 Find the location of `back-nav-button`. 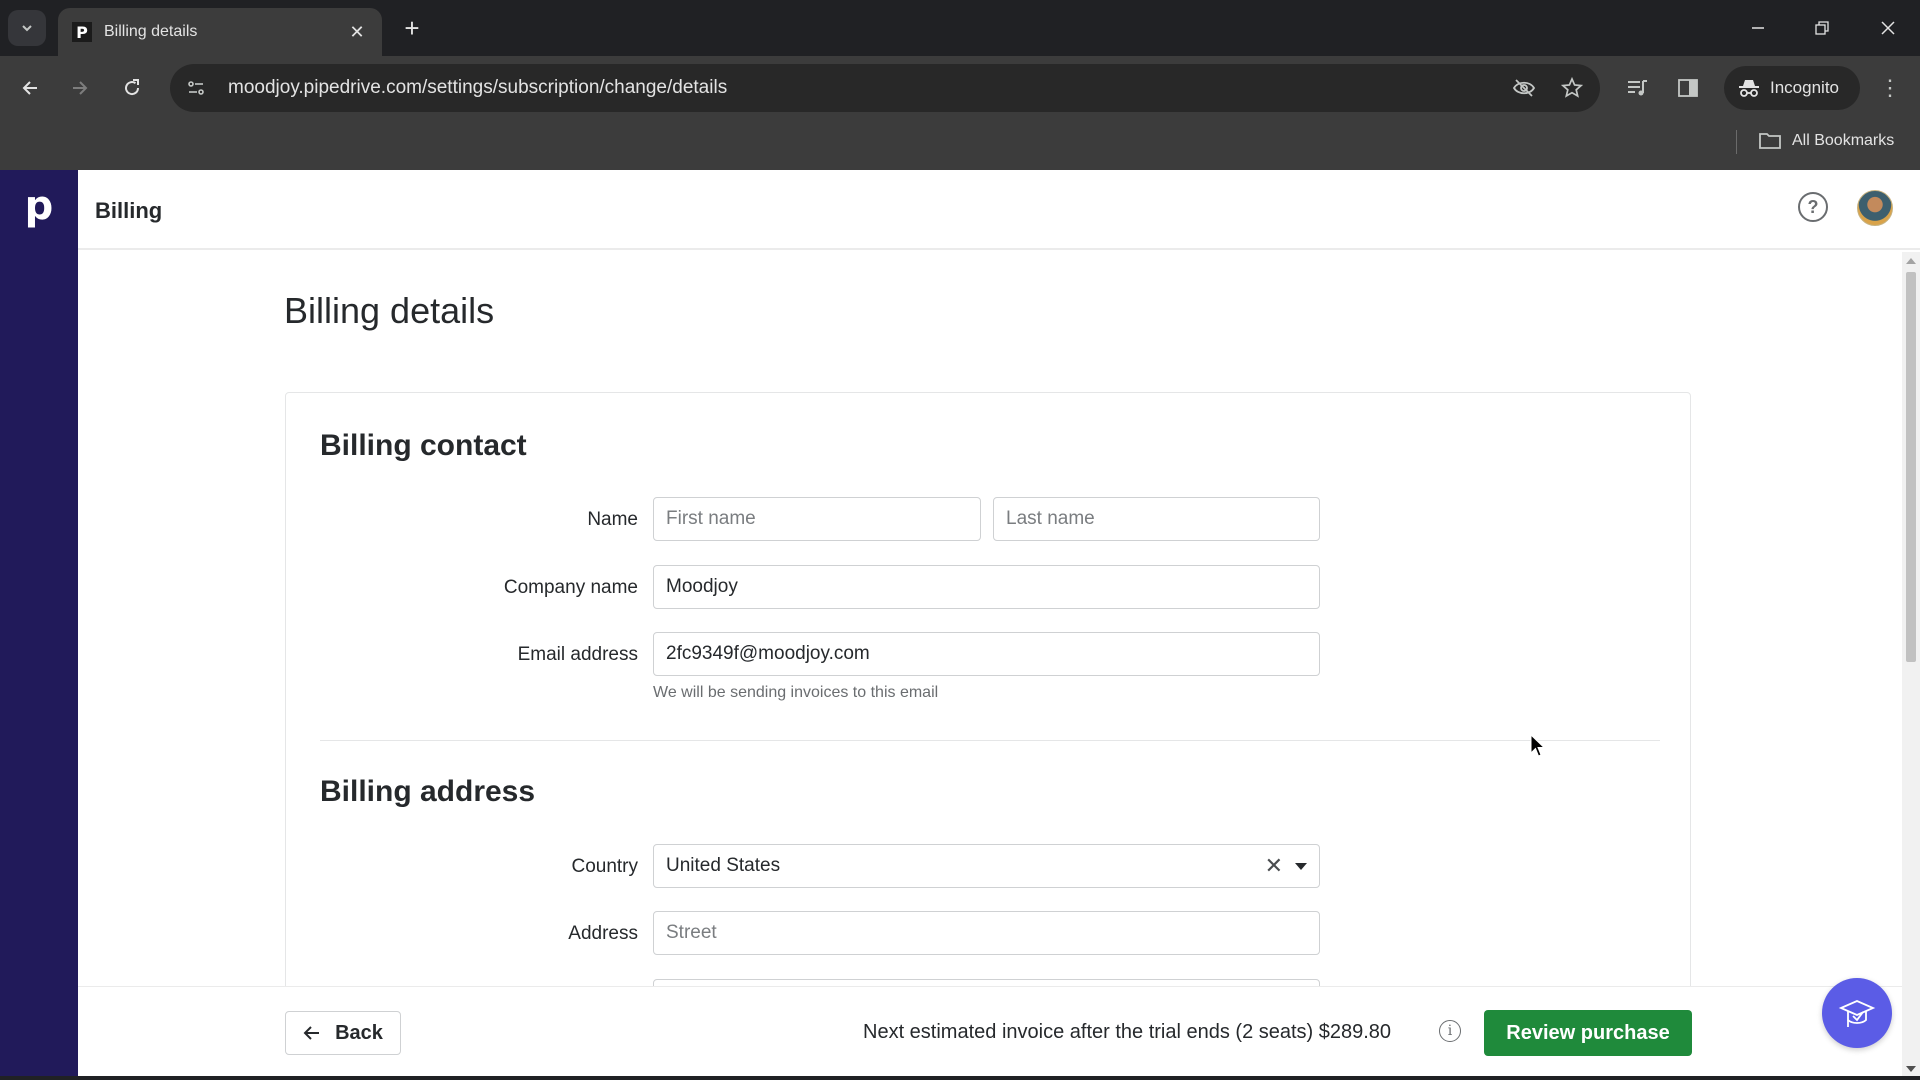

back-nav-button is located at coordinates (30, 88).